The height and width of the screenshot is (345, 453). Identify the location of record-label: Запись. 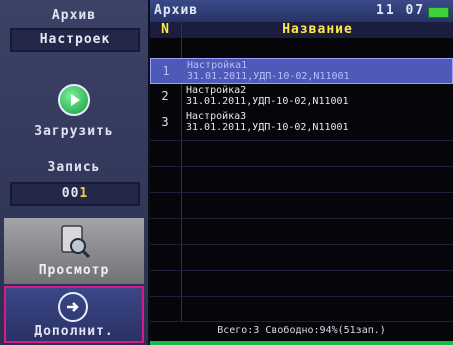
(74, 167).